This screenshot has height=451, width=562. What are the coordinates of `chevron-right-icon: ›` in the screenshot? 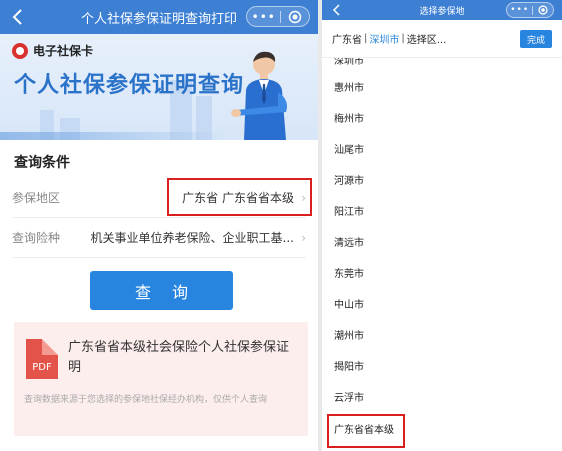 It's located at (303, 237).